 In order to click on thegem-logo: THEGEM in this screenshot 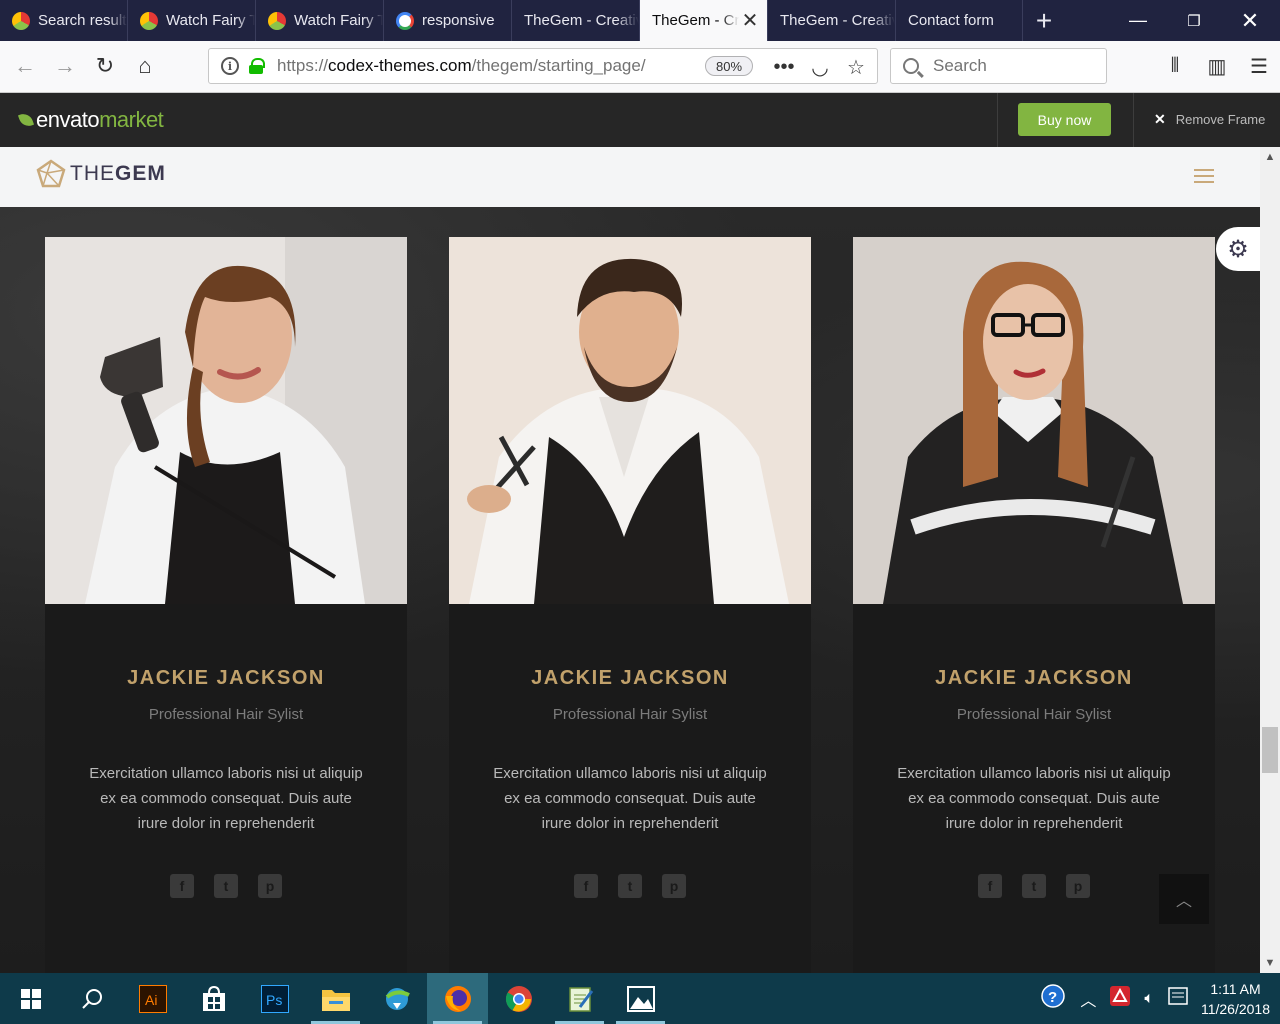, I will do `click(101, 174)`.